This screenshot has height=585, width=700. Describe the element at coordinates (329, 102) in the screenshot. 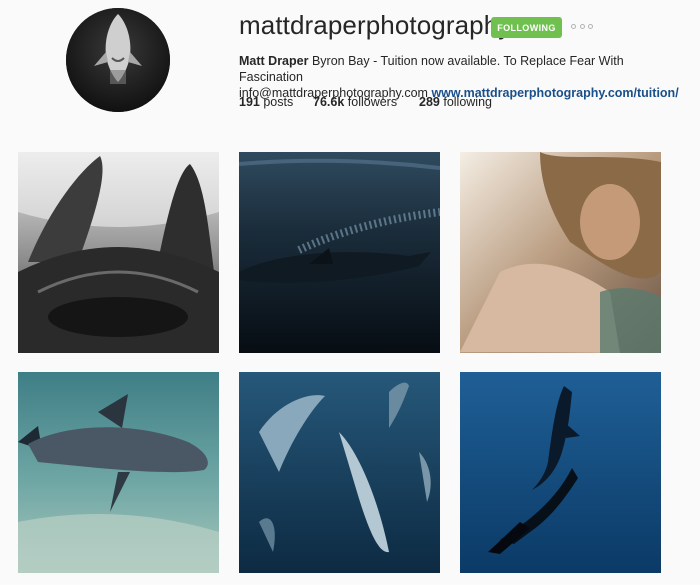

I see `followers-count: 76.6k` at that location.